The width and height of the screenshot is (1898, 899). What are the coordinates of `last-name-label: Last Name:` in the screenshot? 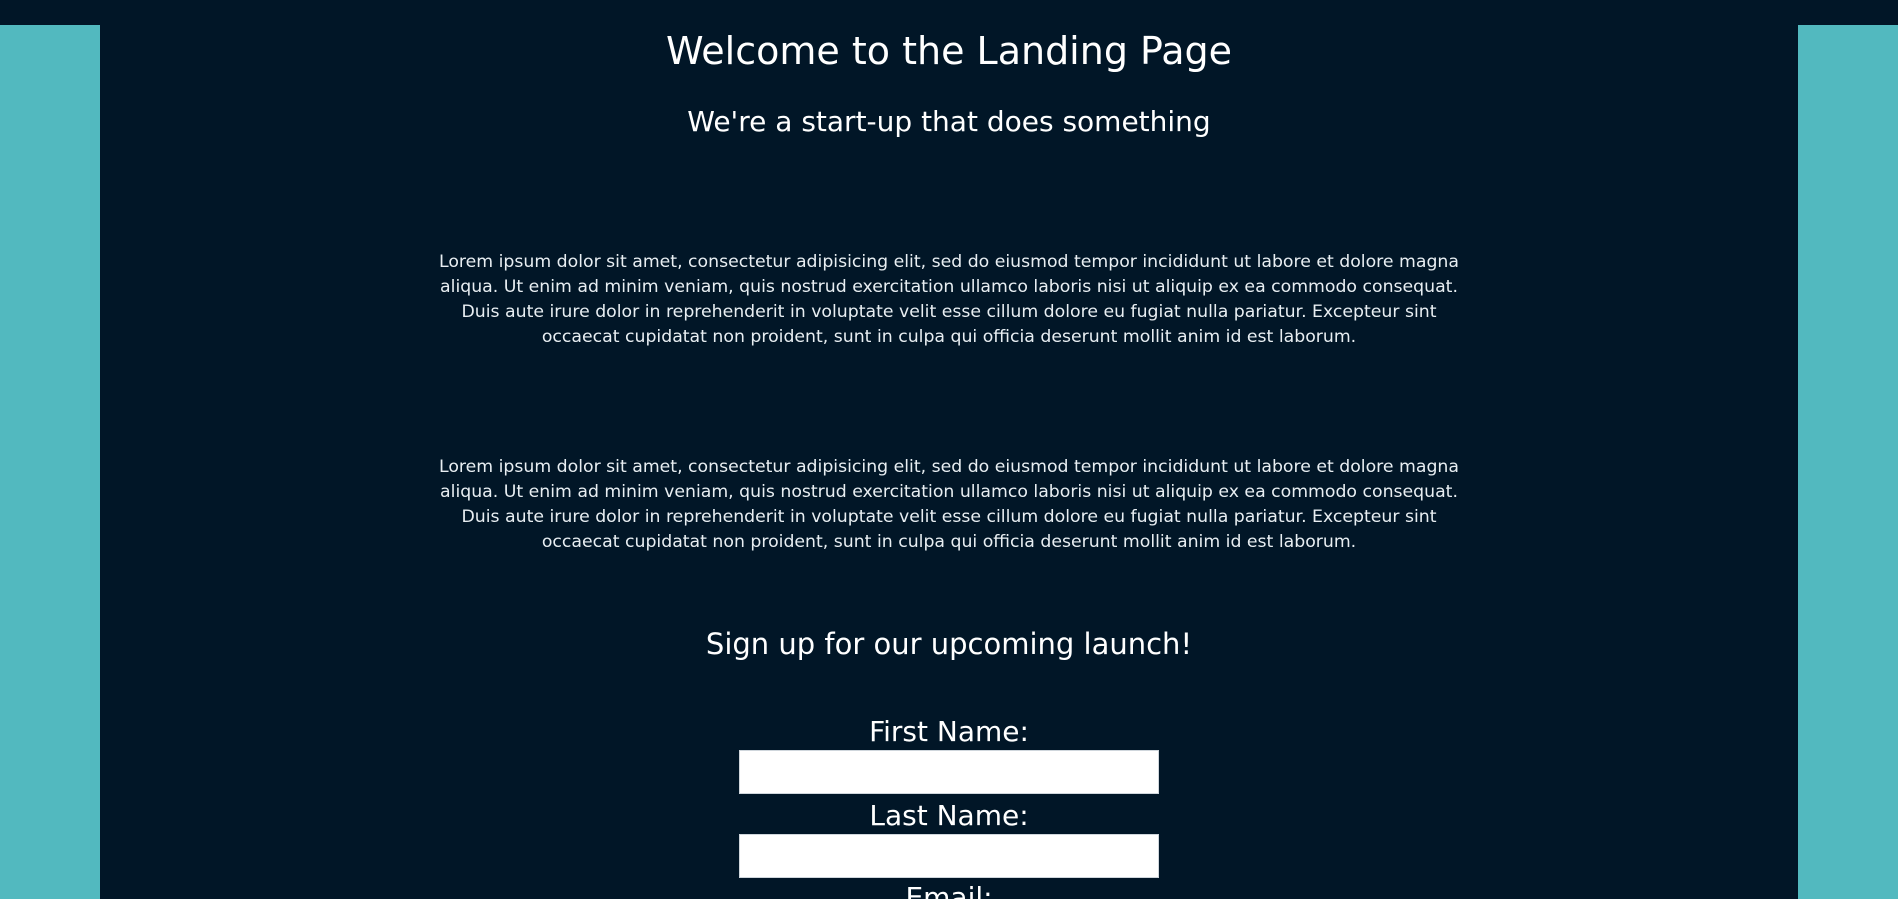 It's located at (949, 815).